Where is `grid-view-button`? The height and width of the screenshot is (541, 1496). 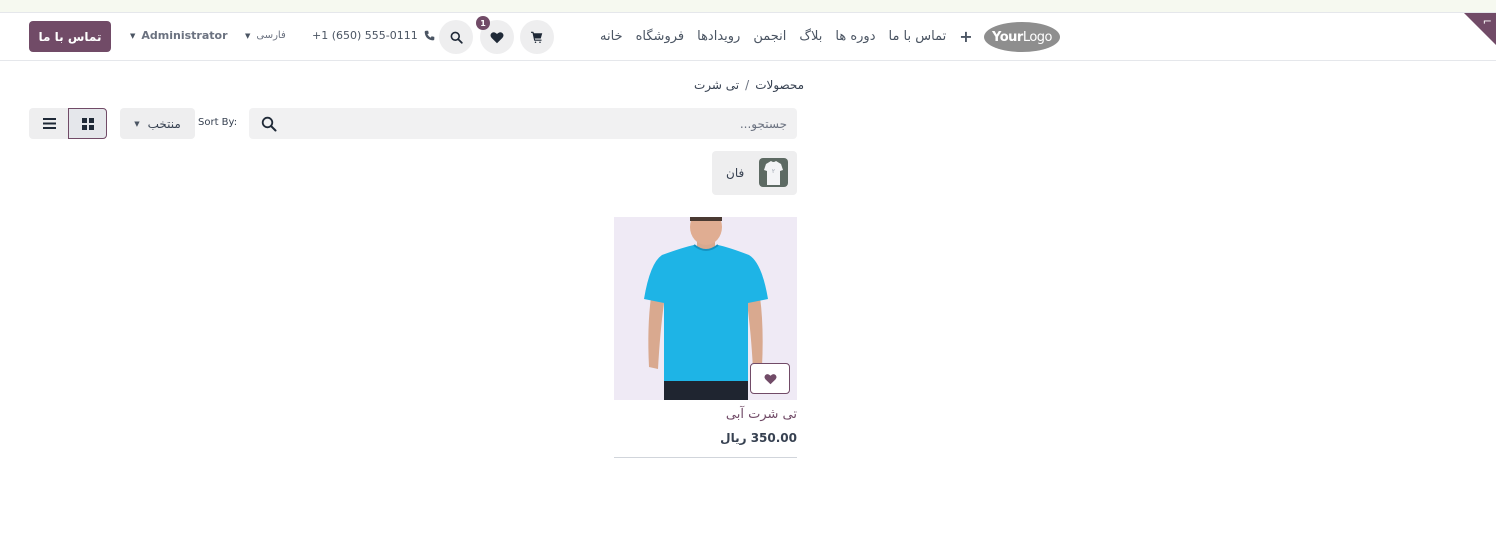
grid-view-button is located at coordinates (87, 123).